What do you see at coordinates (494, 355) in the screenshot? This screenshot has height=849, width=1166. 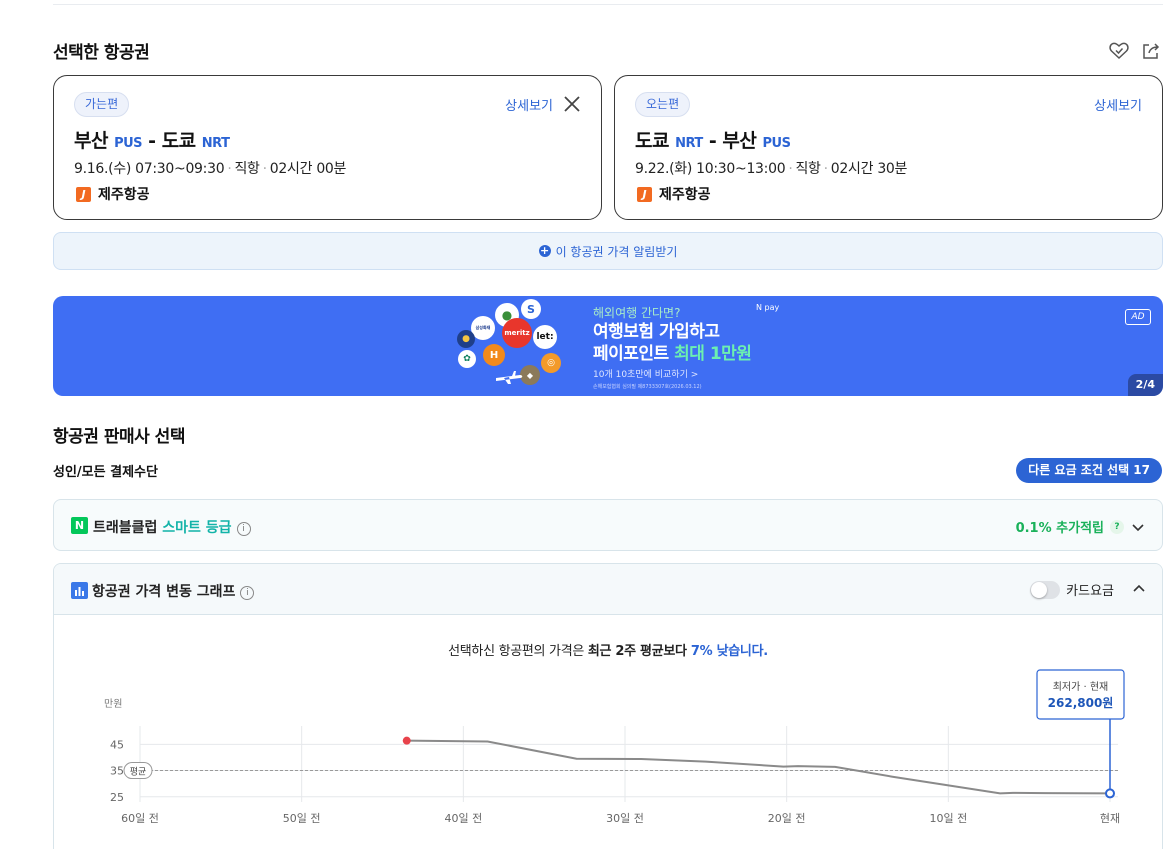 I see `hyundai-logo-icon: H` at bounding box center [494, 355].